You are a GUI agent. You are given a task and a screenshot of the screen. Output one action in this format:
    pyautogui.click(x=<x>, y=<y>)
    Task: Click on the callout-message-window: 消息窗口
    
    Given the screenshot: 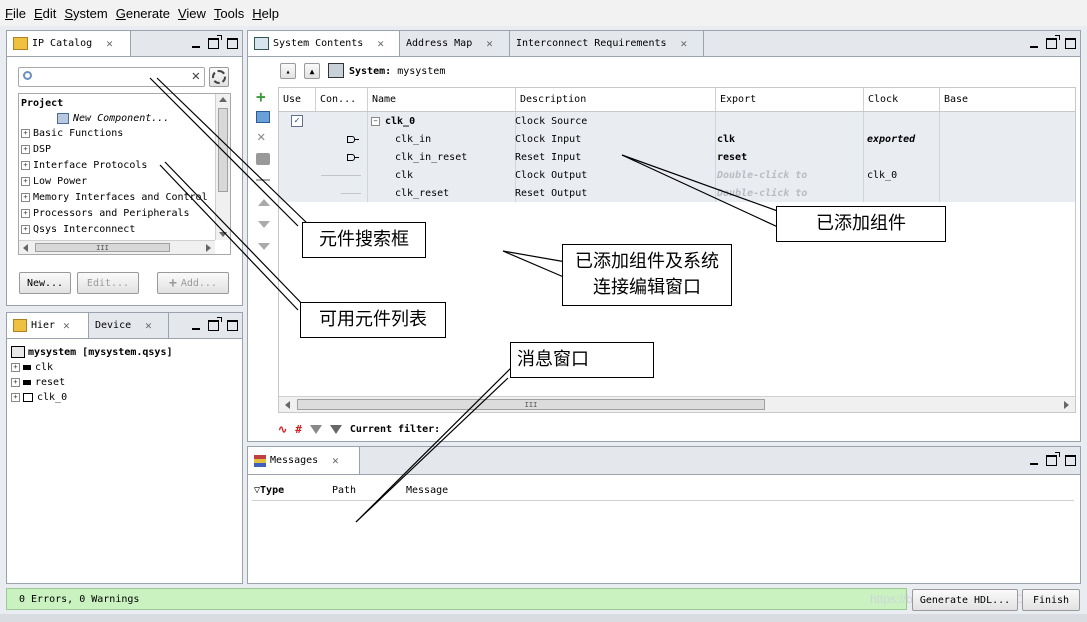 What is the action you would take?
    pyautogui.click(x=582, y=360)
    